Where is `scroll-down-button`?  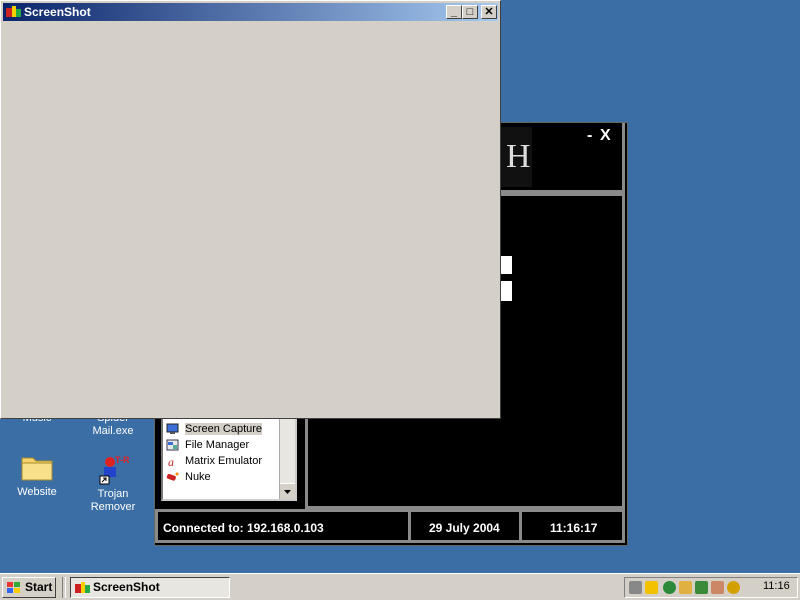
scroll-down-button is located at coordinates (287, 491).